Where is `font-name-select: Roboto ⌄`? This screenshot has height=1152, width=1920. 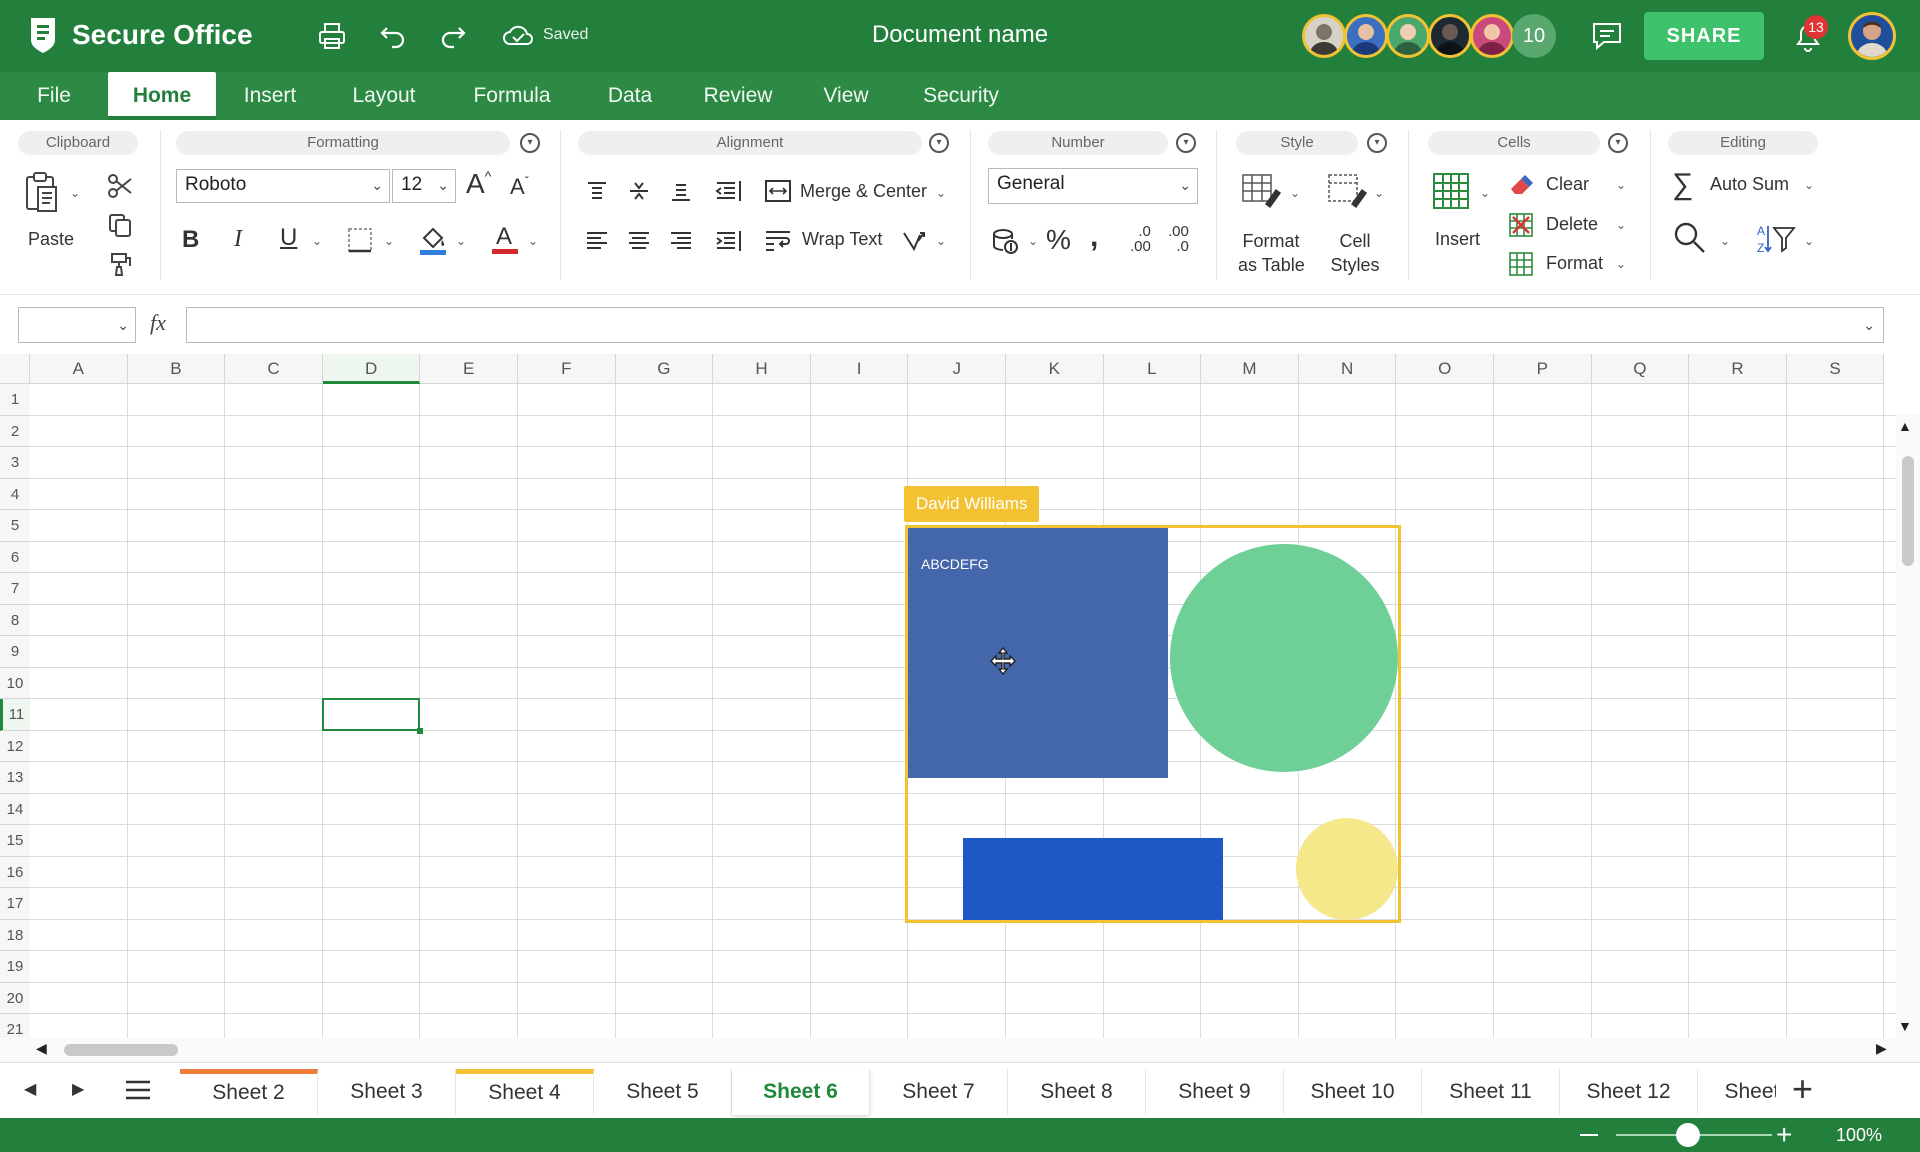 font-name-select: Roboto ⌄ is located at coordinates (283, 186).